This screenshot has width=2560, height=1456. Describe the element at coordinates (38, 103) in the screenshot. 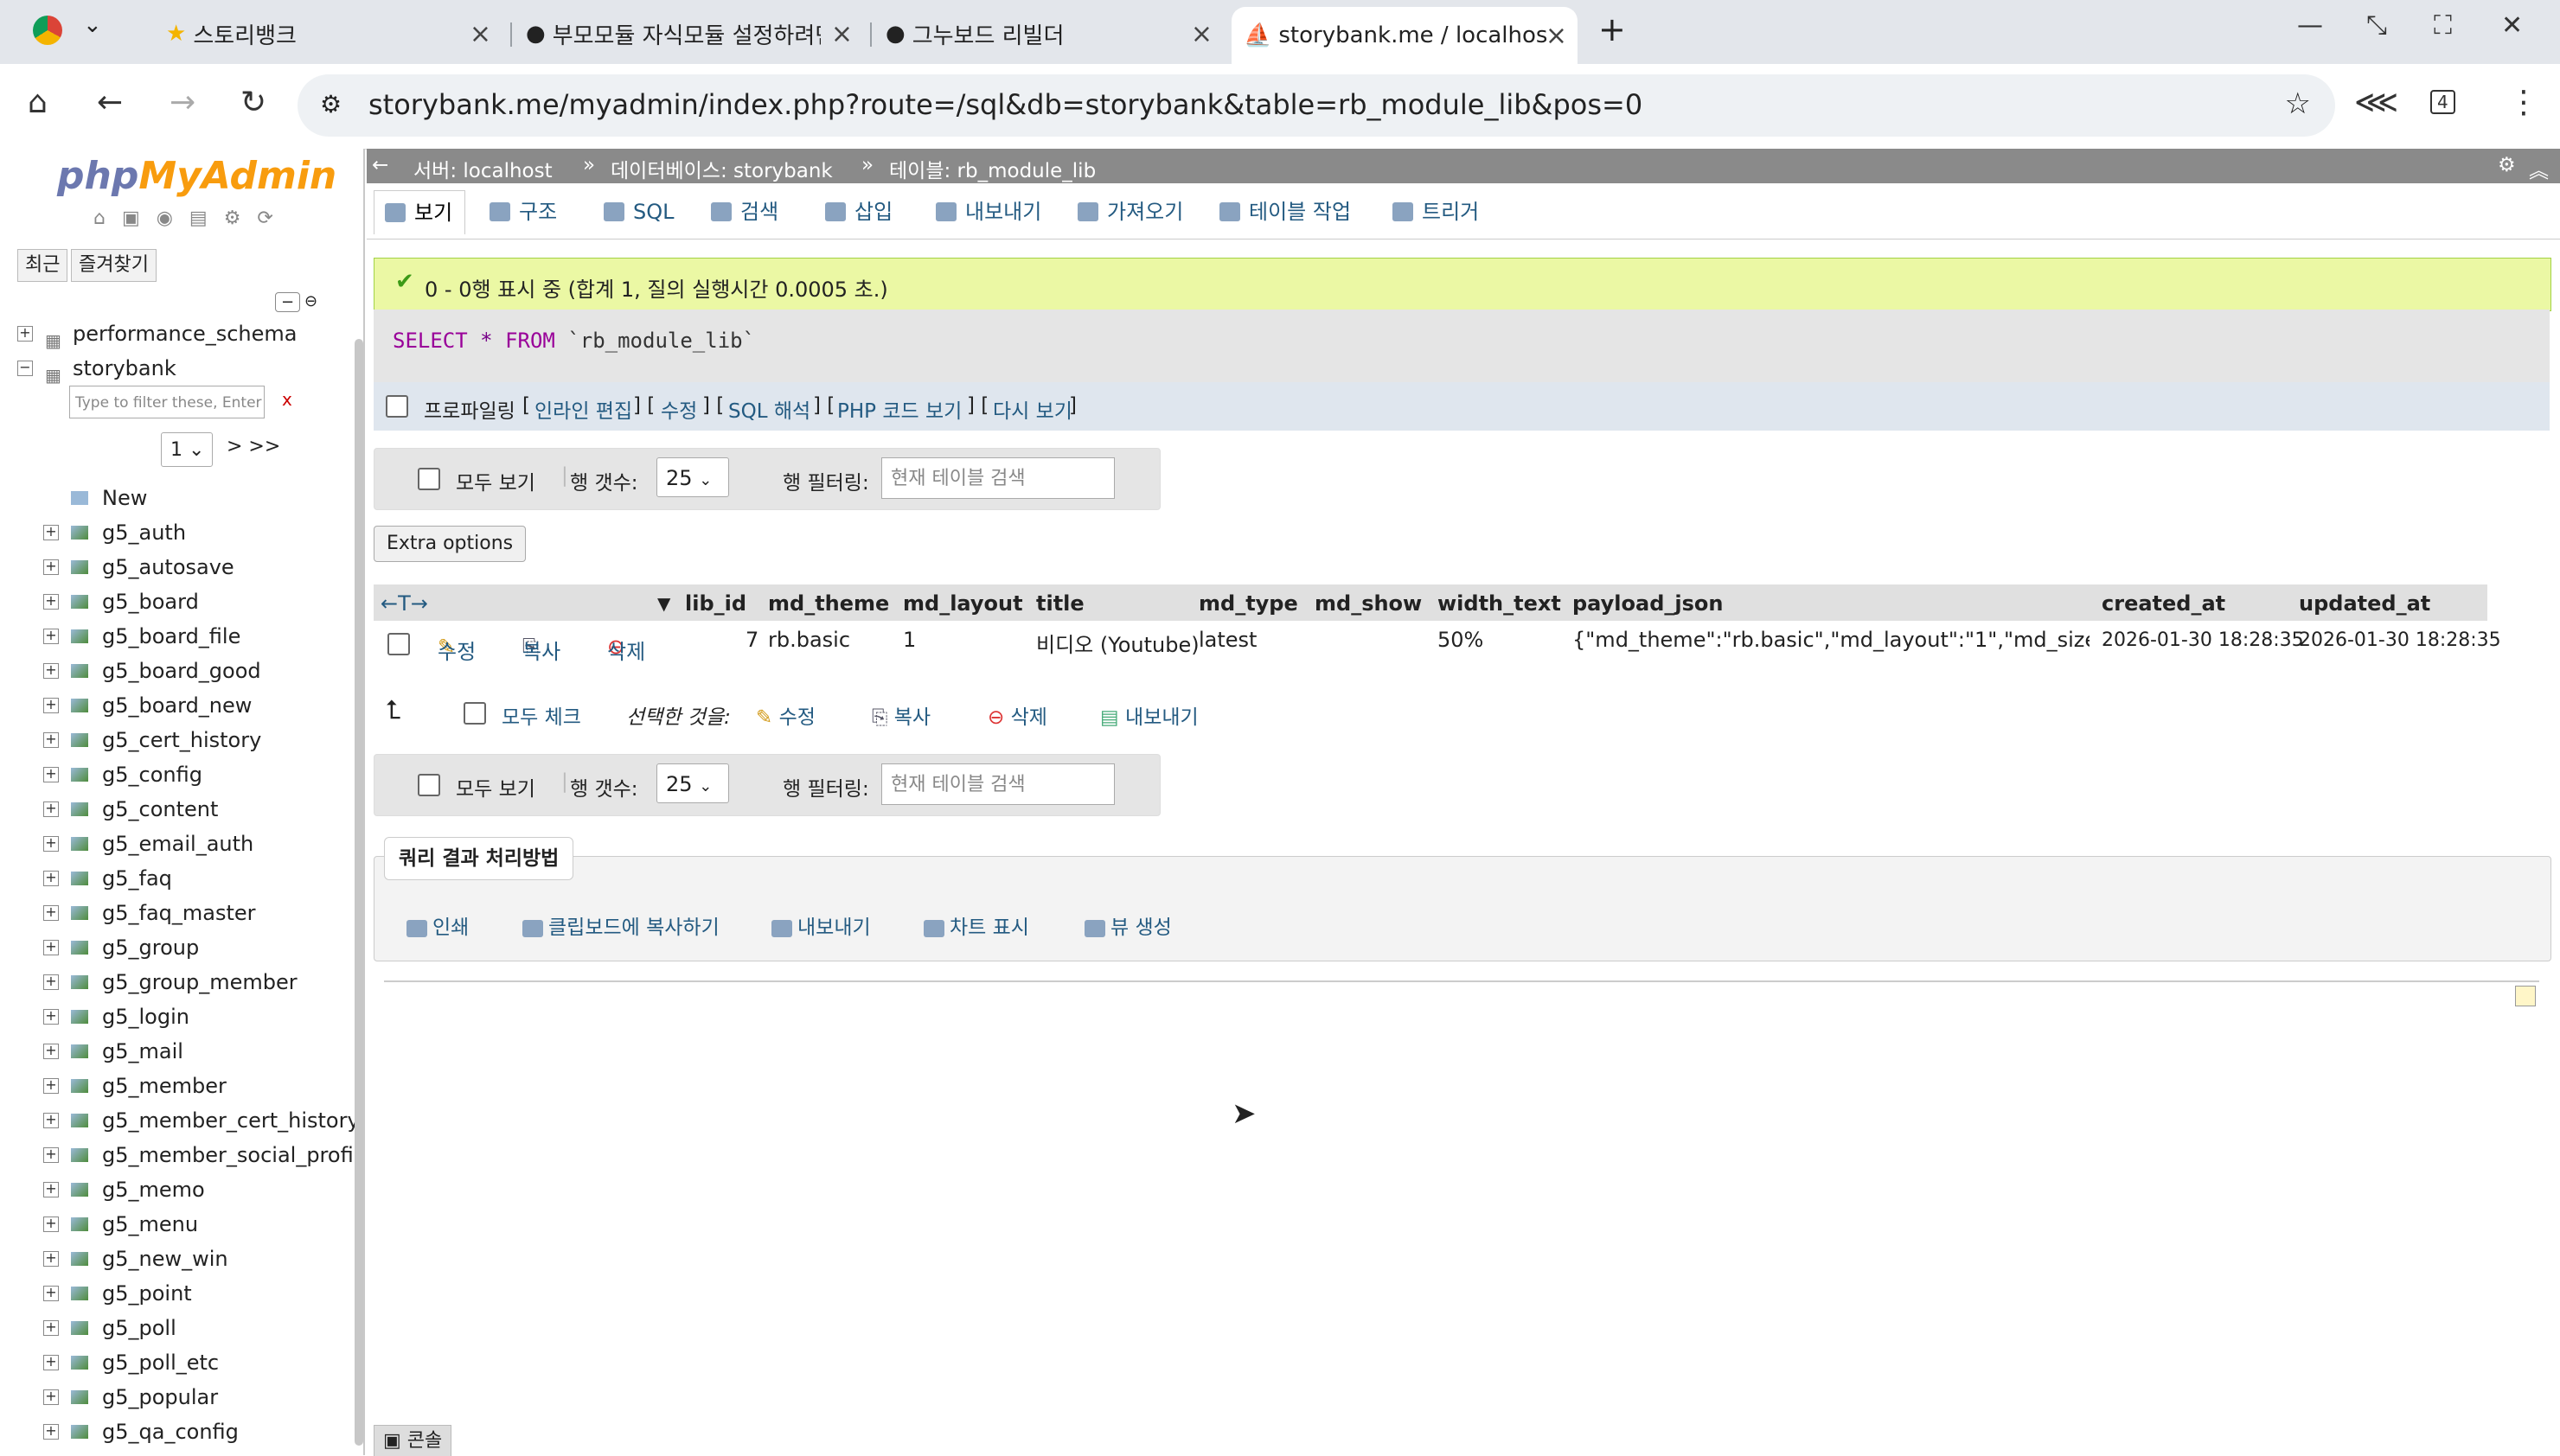

I see `home-icon: ⌂` at that location.